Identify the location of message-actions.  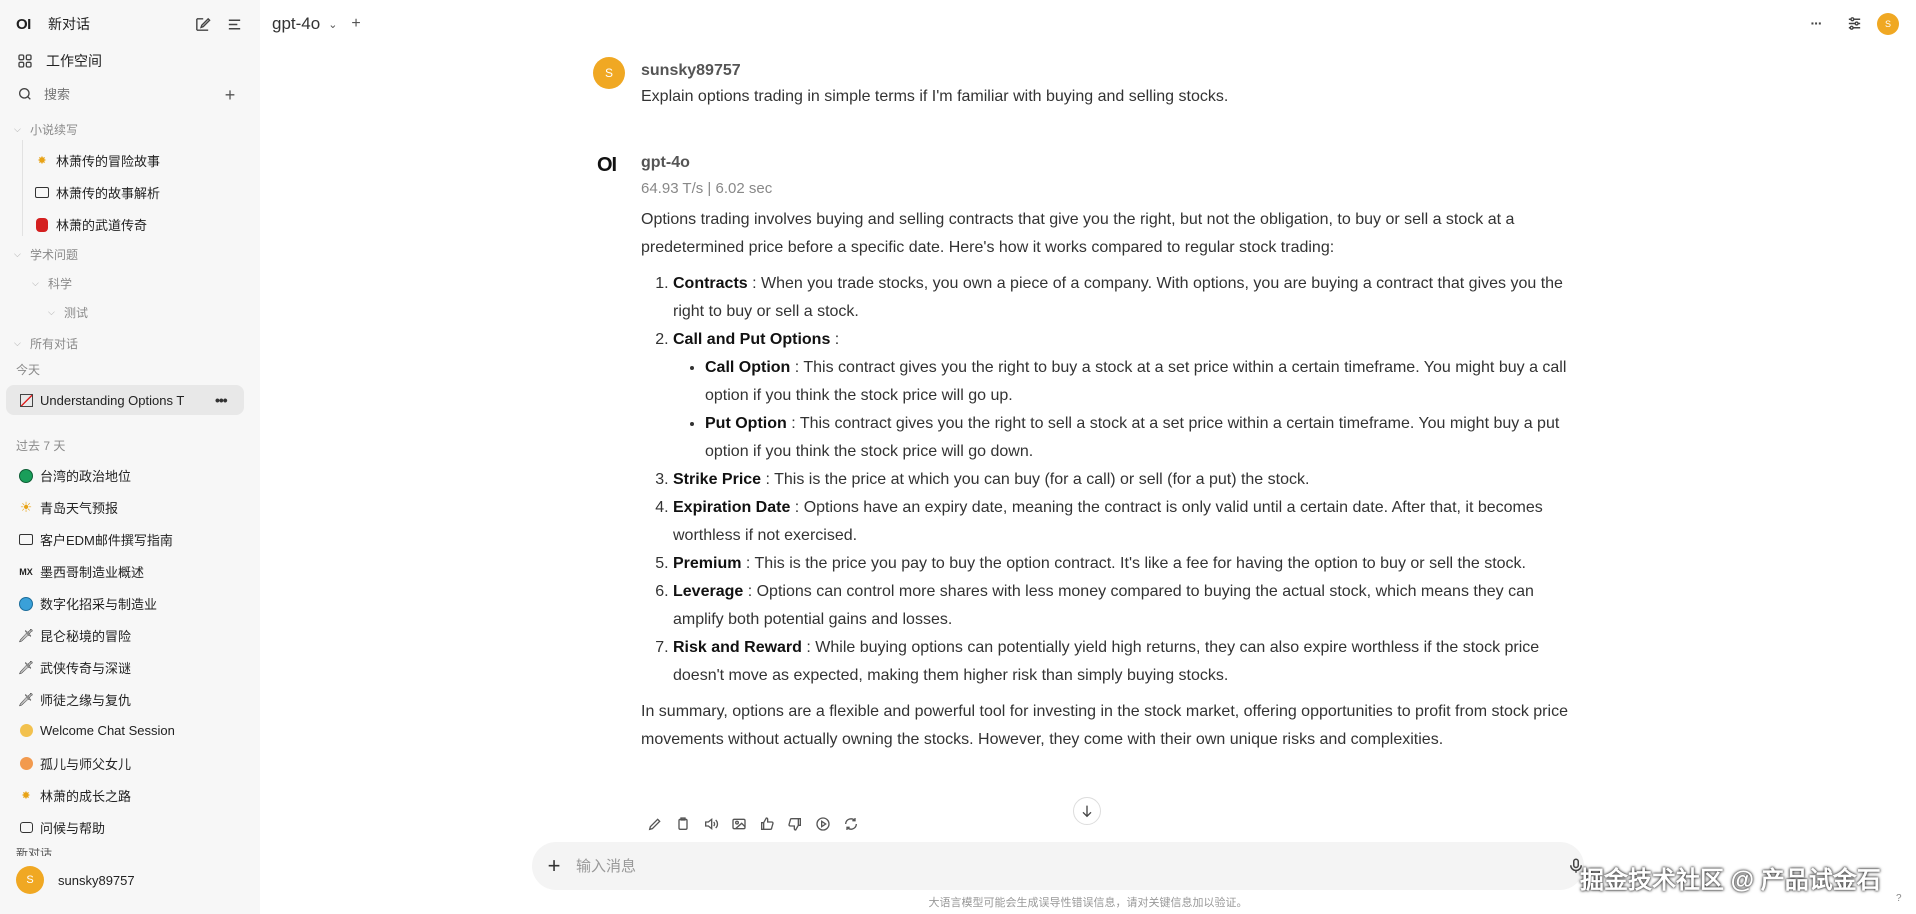
(753, 824).